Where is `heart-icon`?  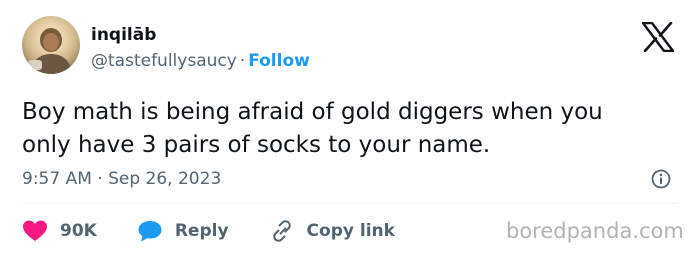 heart-icon is located at coordinates (35, 230).